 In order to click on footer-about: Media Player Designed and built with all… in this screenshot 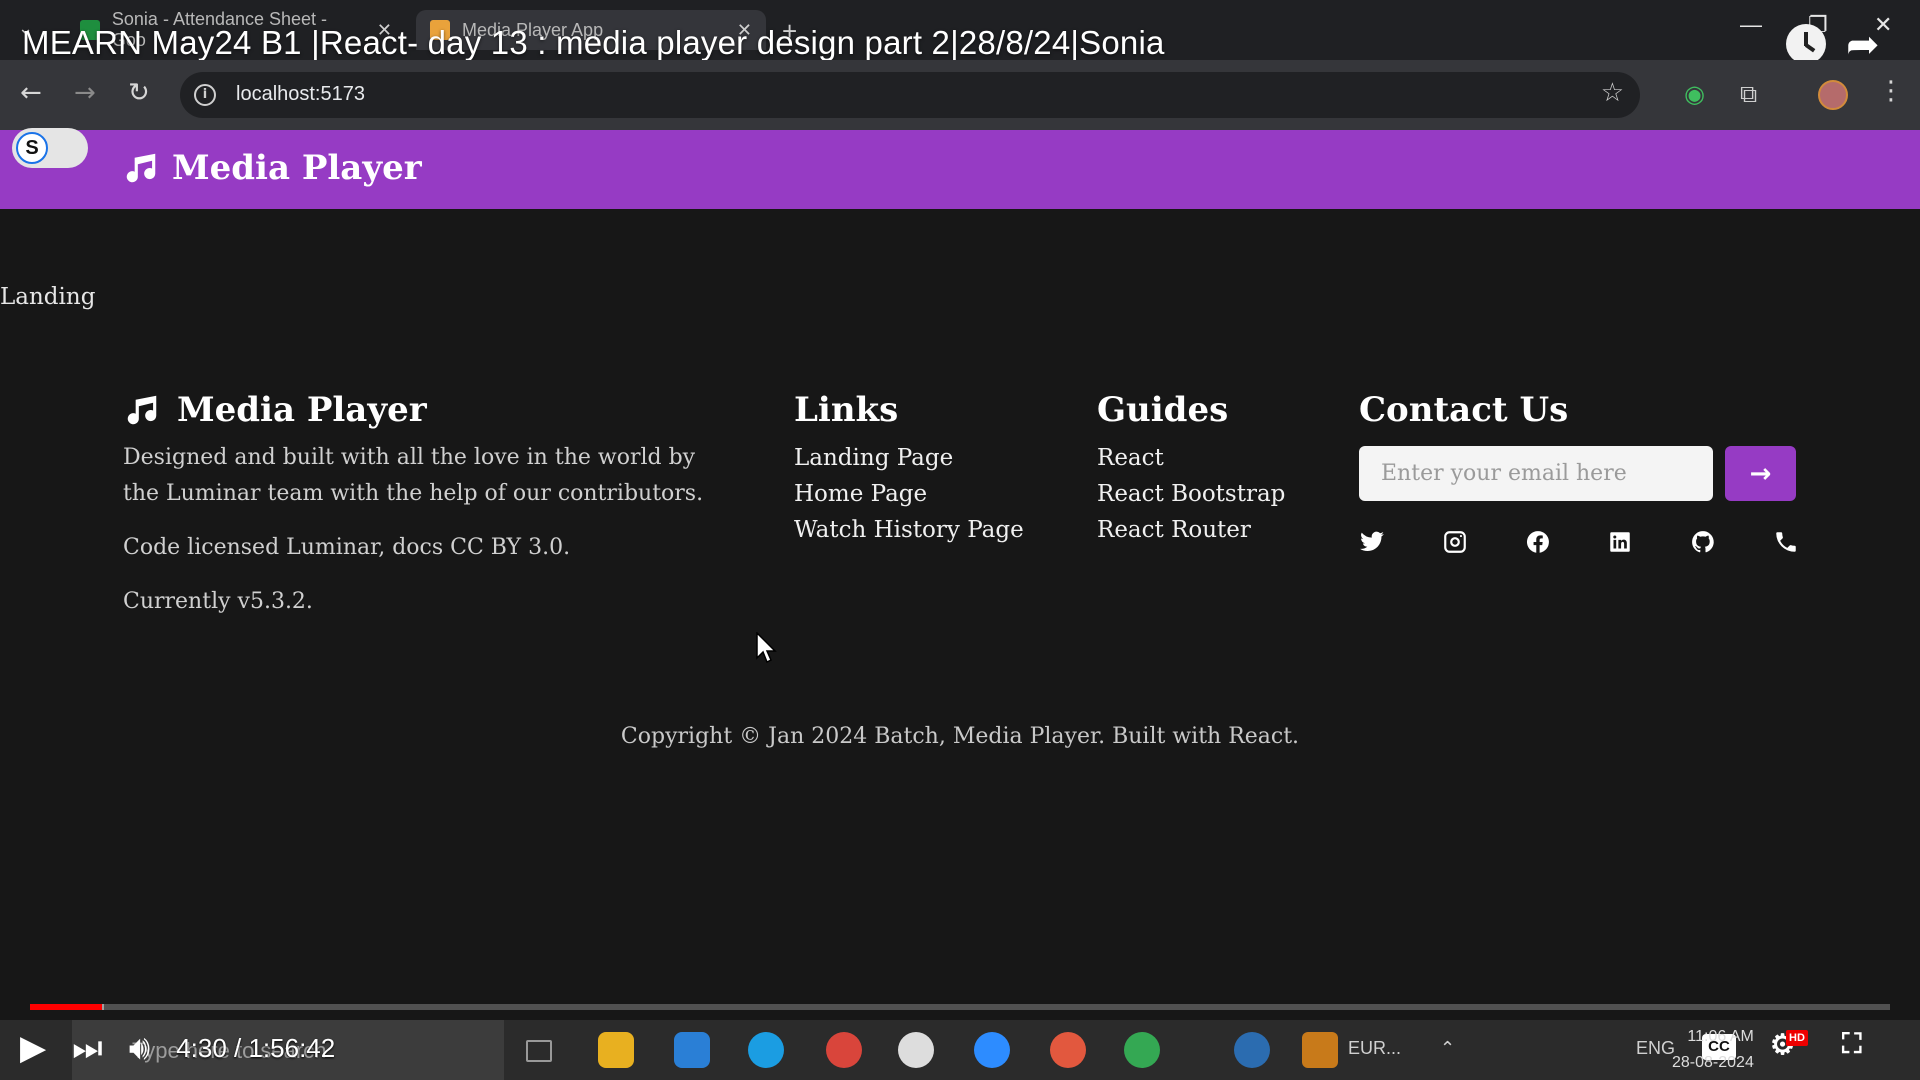, I will do `click(423, 505)`.